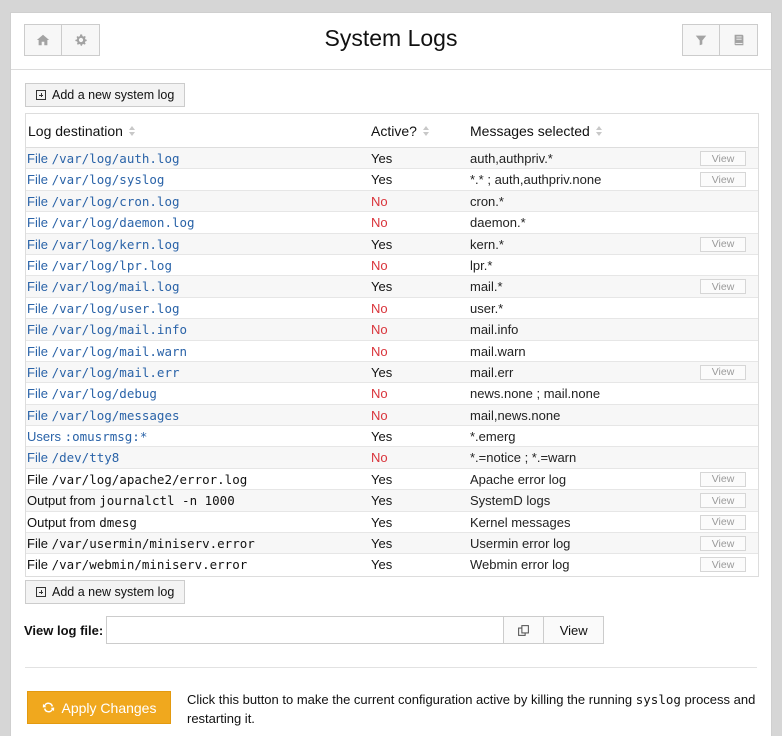 The width and height of the screenshot is (782, 736). I want to click on log-destination-cell: File /var/log/mail.info, so click(107, 329).